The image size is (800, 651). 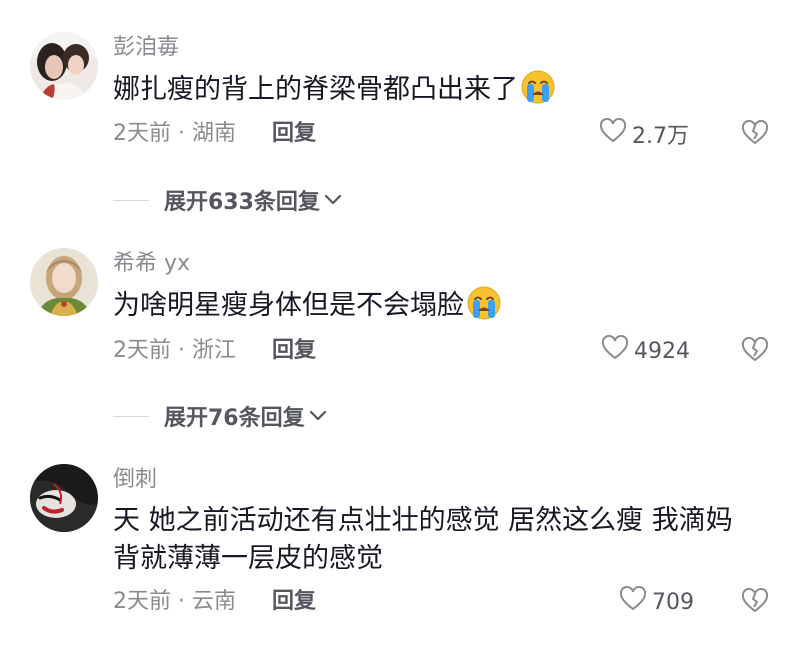 I want to click on comment-text: 天 她之前活动还有点壮壮的感觉 居然这么瘦 我滴妈 背就薄薄一层皮的感觉, so click(x=423, y=539).